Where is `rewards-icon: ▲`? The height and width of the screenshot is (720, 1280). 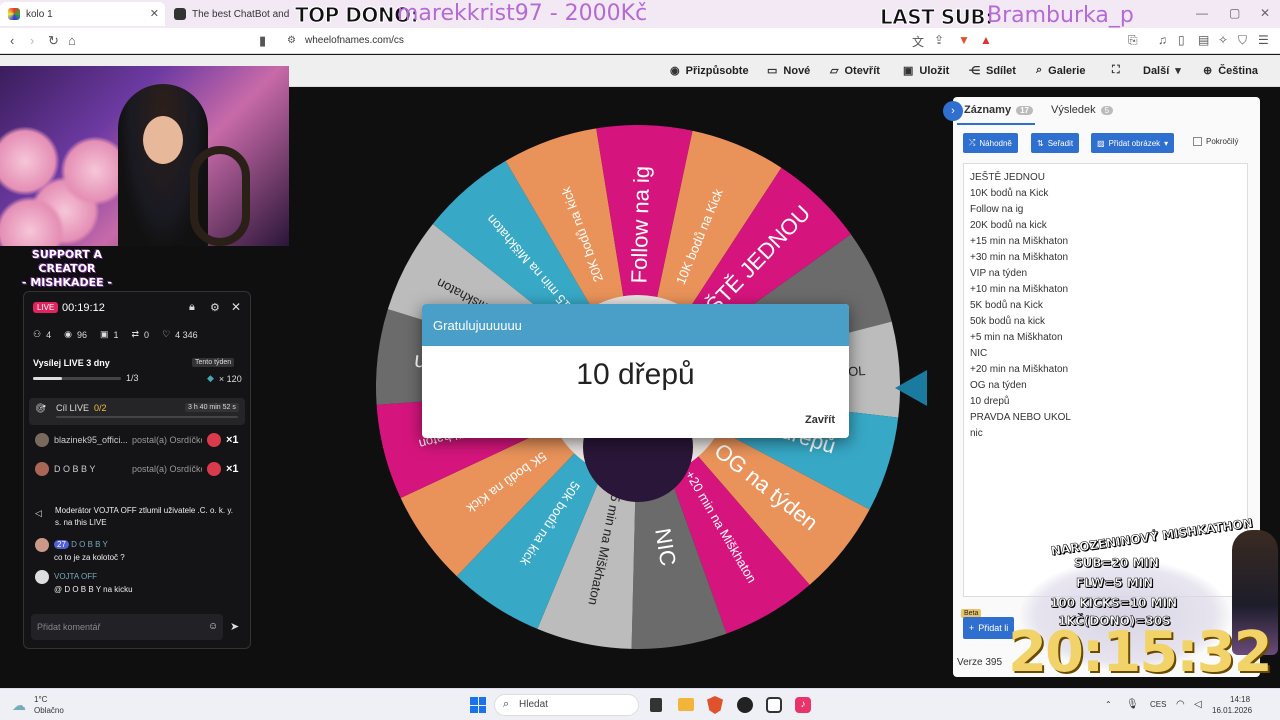
rewards-icon: ▲ is located at coordinates (986, 40).